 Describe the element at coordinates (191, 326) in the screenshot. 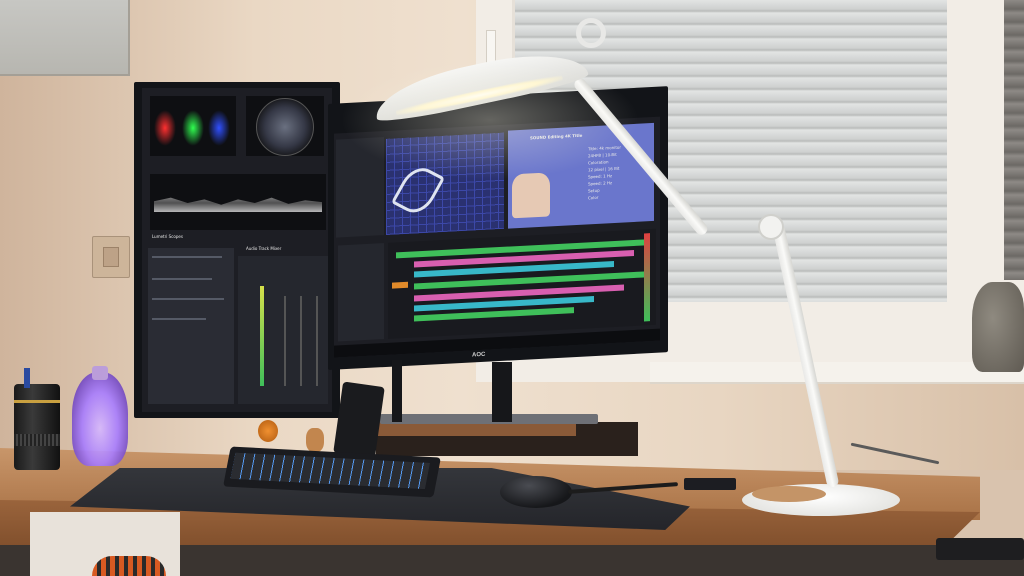

I see `effect-controls-panel` at that location.